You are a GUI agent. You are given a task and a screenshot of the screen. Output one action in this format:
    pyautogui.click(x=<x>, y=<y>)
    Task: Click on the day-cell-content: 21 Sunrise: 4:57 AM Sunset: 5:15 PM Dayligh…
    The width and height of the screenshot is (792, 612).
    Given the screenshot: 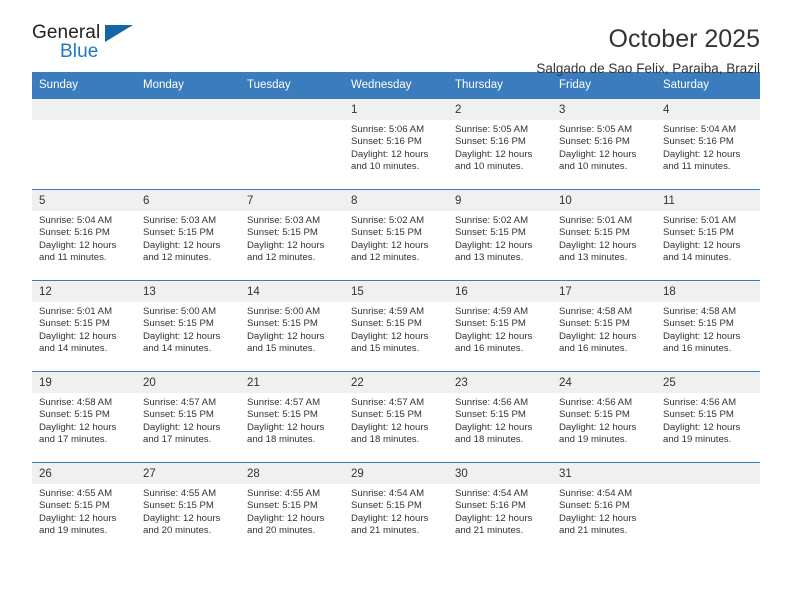 What is the action you would take?
    pyautogui.click(x=292, y=417)
    